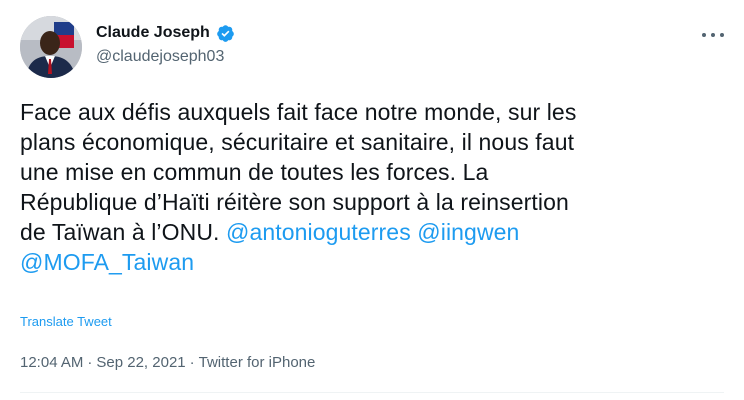 The image size is (744, 400). I want to click on more-options-icon, so click(713, 35).